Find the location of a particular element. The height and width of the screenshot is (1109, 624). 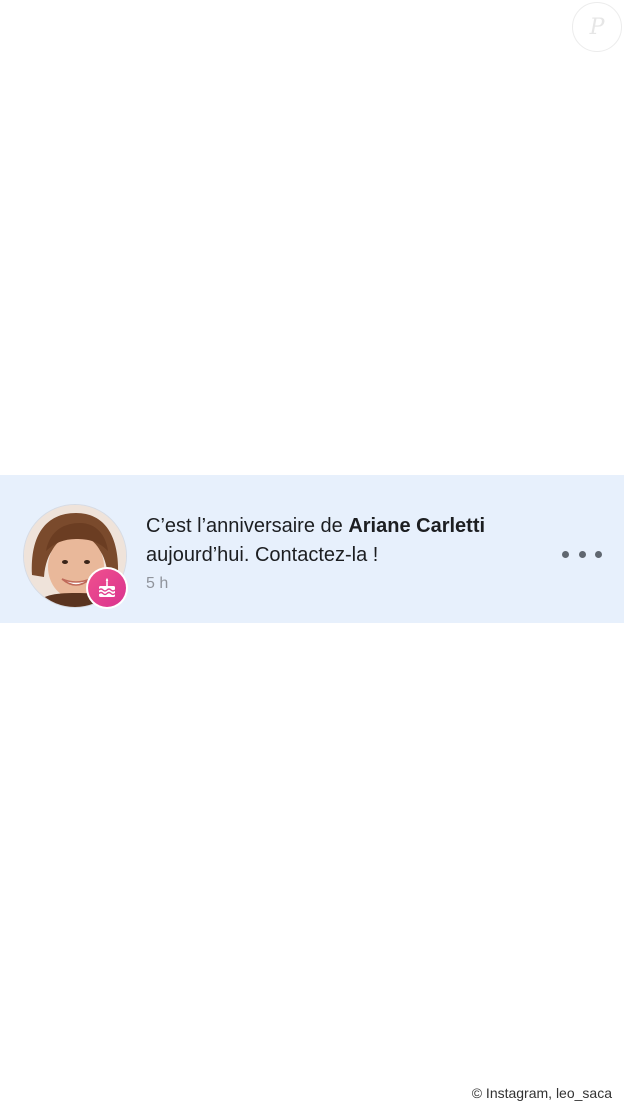

birthday-cake-icon is located at coordinates (107, 587).